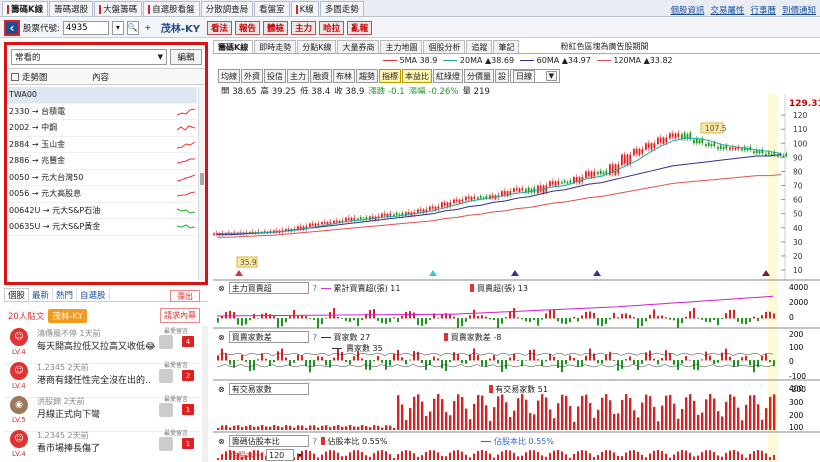  Describe the element at coordinates (360, 27) in the screenshot. I see `rumor-button: 亂報` at that location.